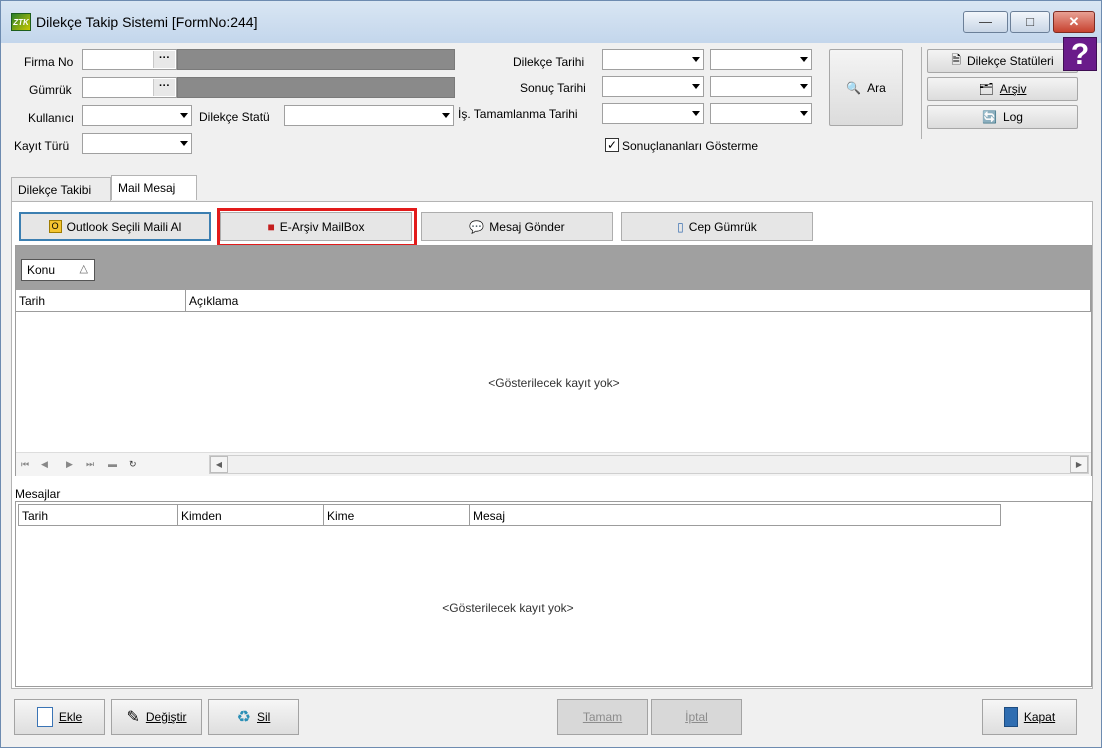 Image resolution: width=1102 pixels, height=748 pixels. I want to click on minimize-button: —, so click(985, 22).